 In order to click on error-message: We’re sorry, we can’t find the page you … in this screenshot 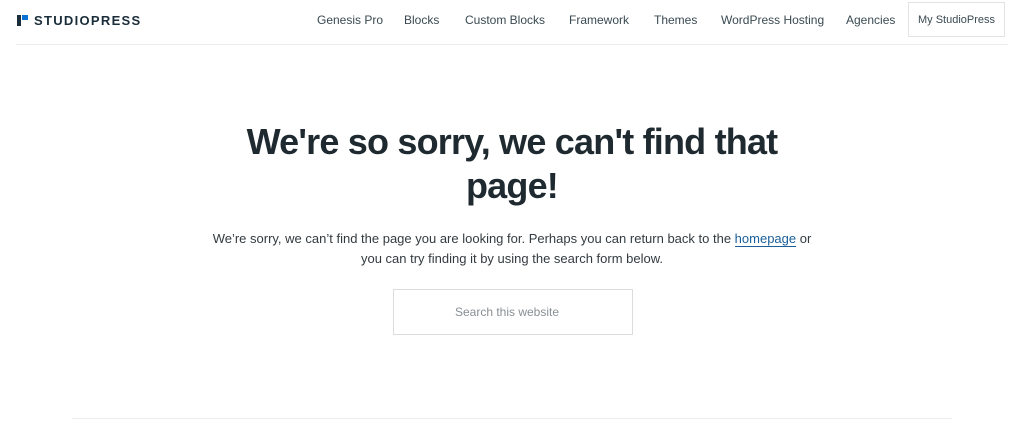, I will do `click(512, 249)`.